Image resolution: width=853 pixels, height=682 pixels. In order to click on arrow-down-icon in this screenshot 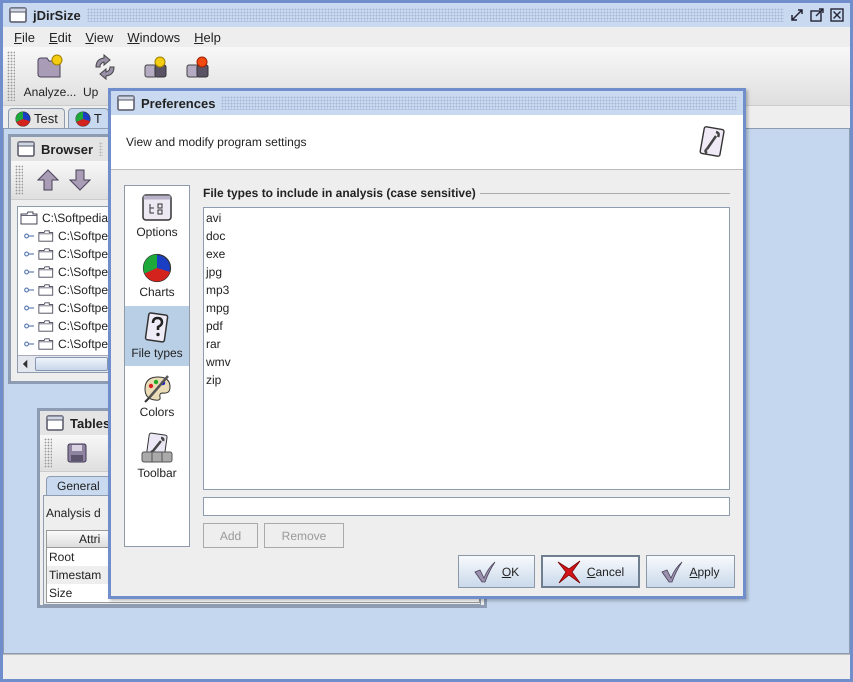, I will do `click(80, 180)`.